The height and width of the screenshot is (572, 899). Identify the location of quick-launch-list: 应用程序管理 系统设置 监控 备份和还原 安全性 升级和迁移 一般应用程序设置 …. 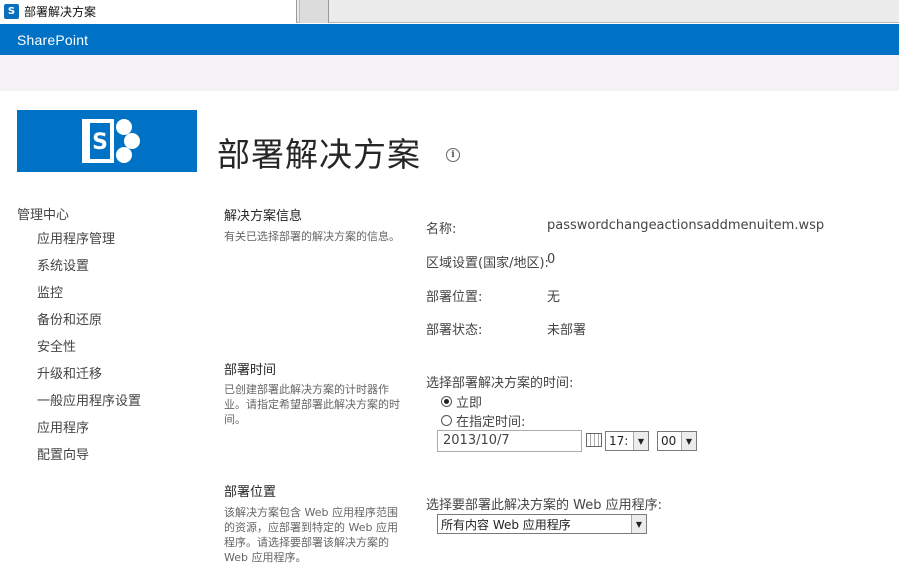
(89, 352).